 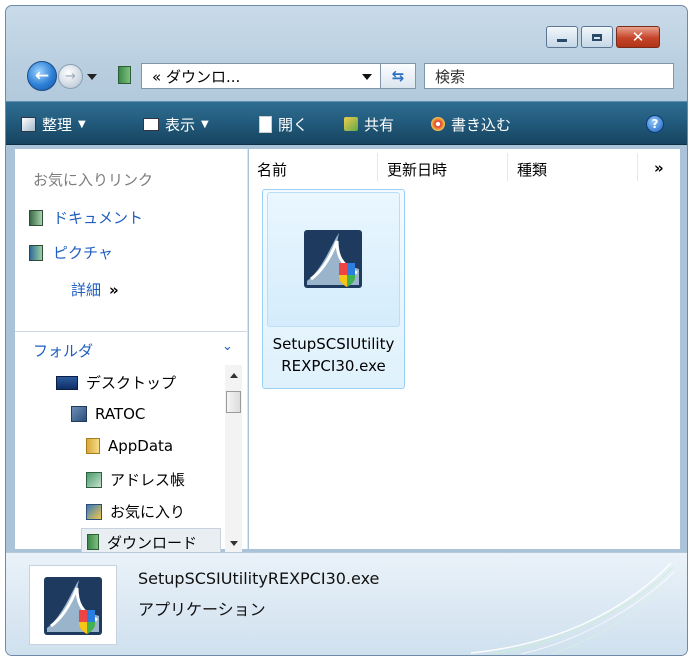 What do you see at coordinates (367, 77) in the screenshot?
I see `address-dropdown-icon` at bounding box center [367, 77].